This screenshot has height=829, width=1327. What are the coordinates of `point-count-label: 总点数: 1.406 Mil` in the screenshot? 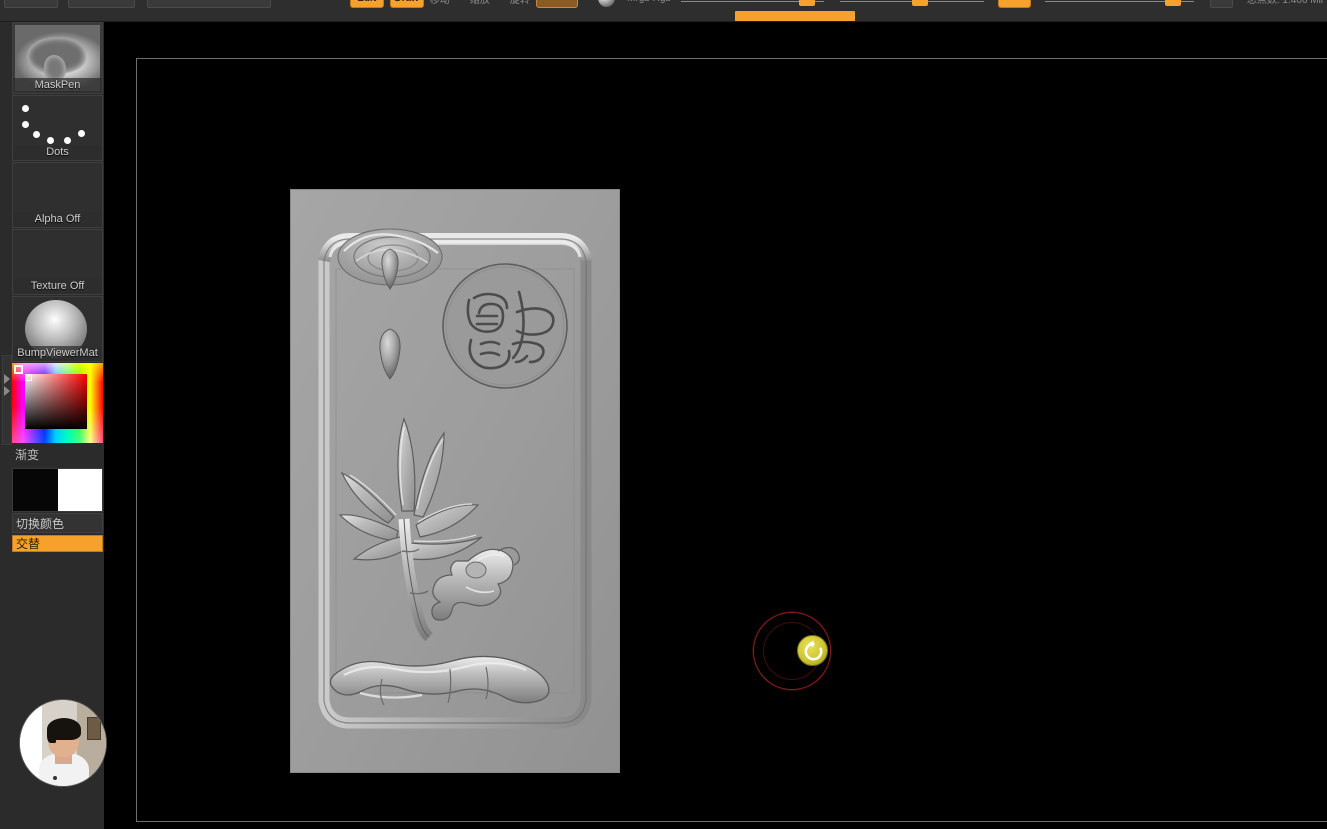 It's located at (1285, 3).